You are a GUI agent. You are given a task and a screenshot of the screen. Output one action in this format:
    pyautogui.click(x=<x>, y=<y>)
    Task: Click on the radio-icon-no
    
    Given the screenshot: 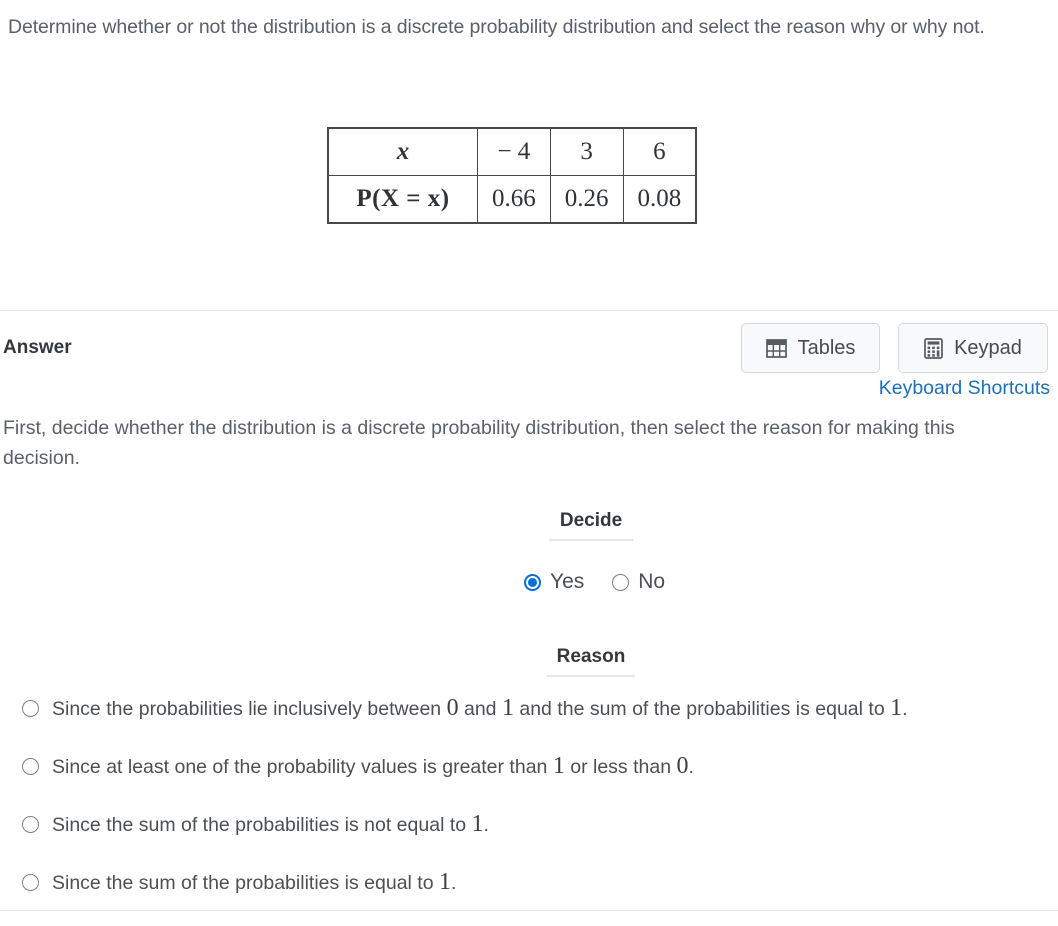 What is the action you would take?
    pyautogui.click(x=621, y=582)
    